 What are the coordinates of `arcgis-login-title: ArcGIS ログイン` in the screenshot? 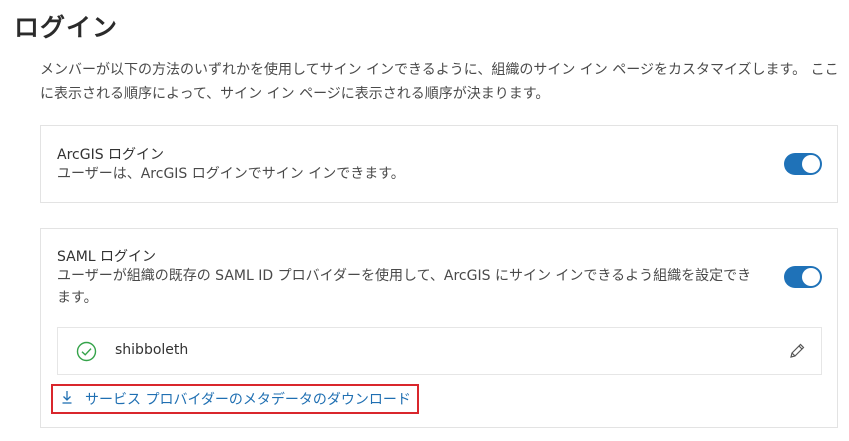 It's located at (111, 155).